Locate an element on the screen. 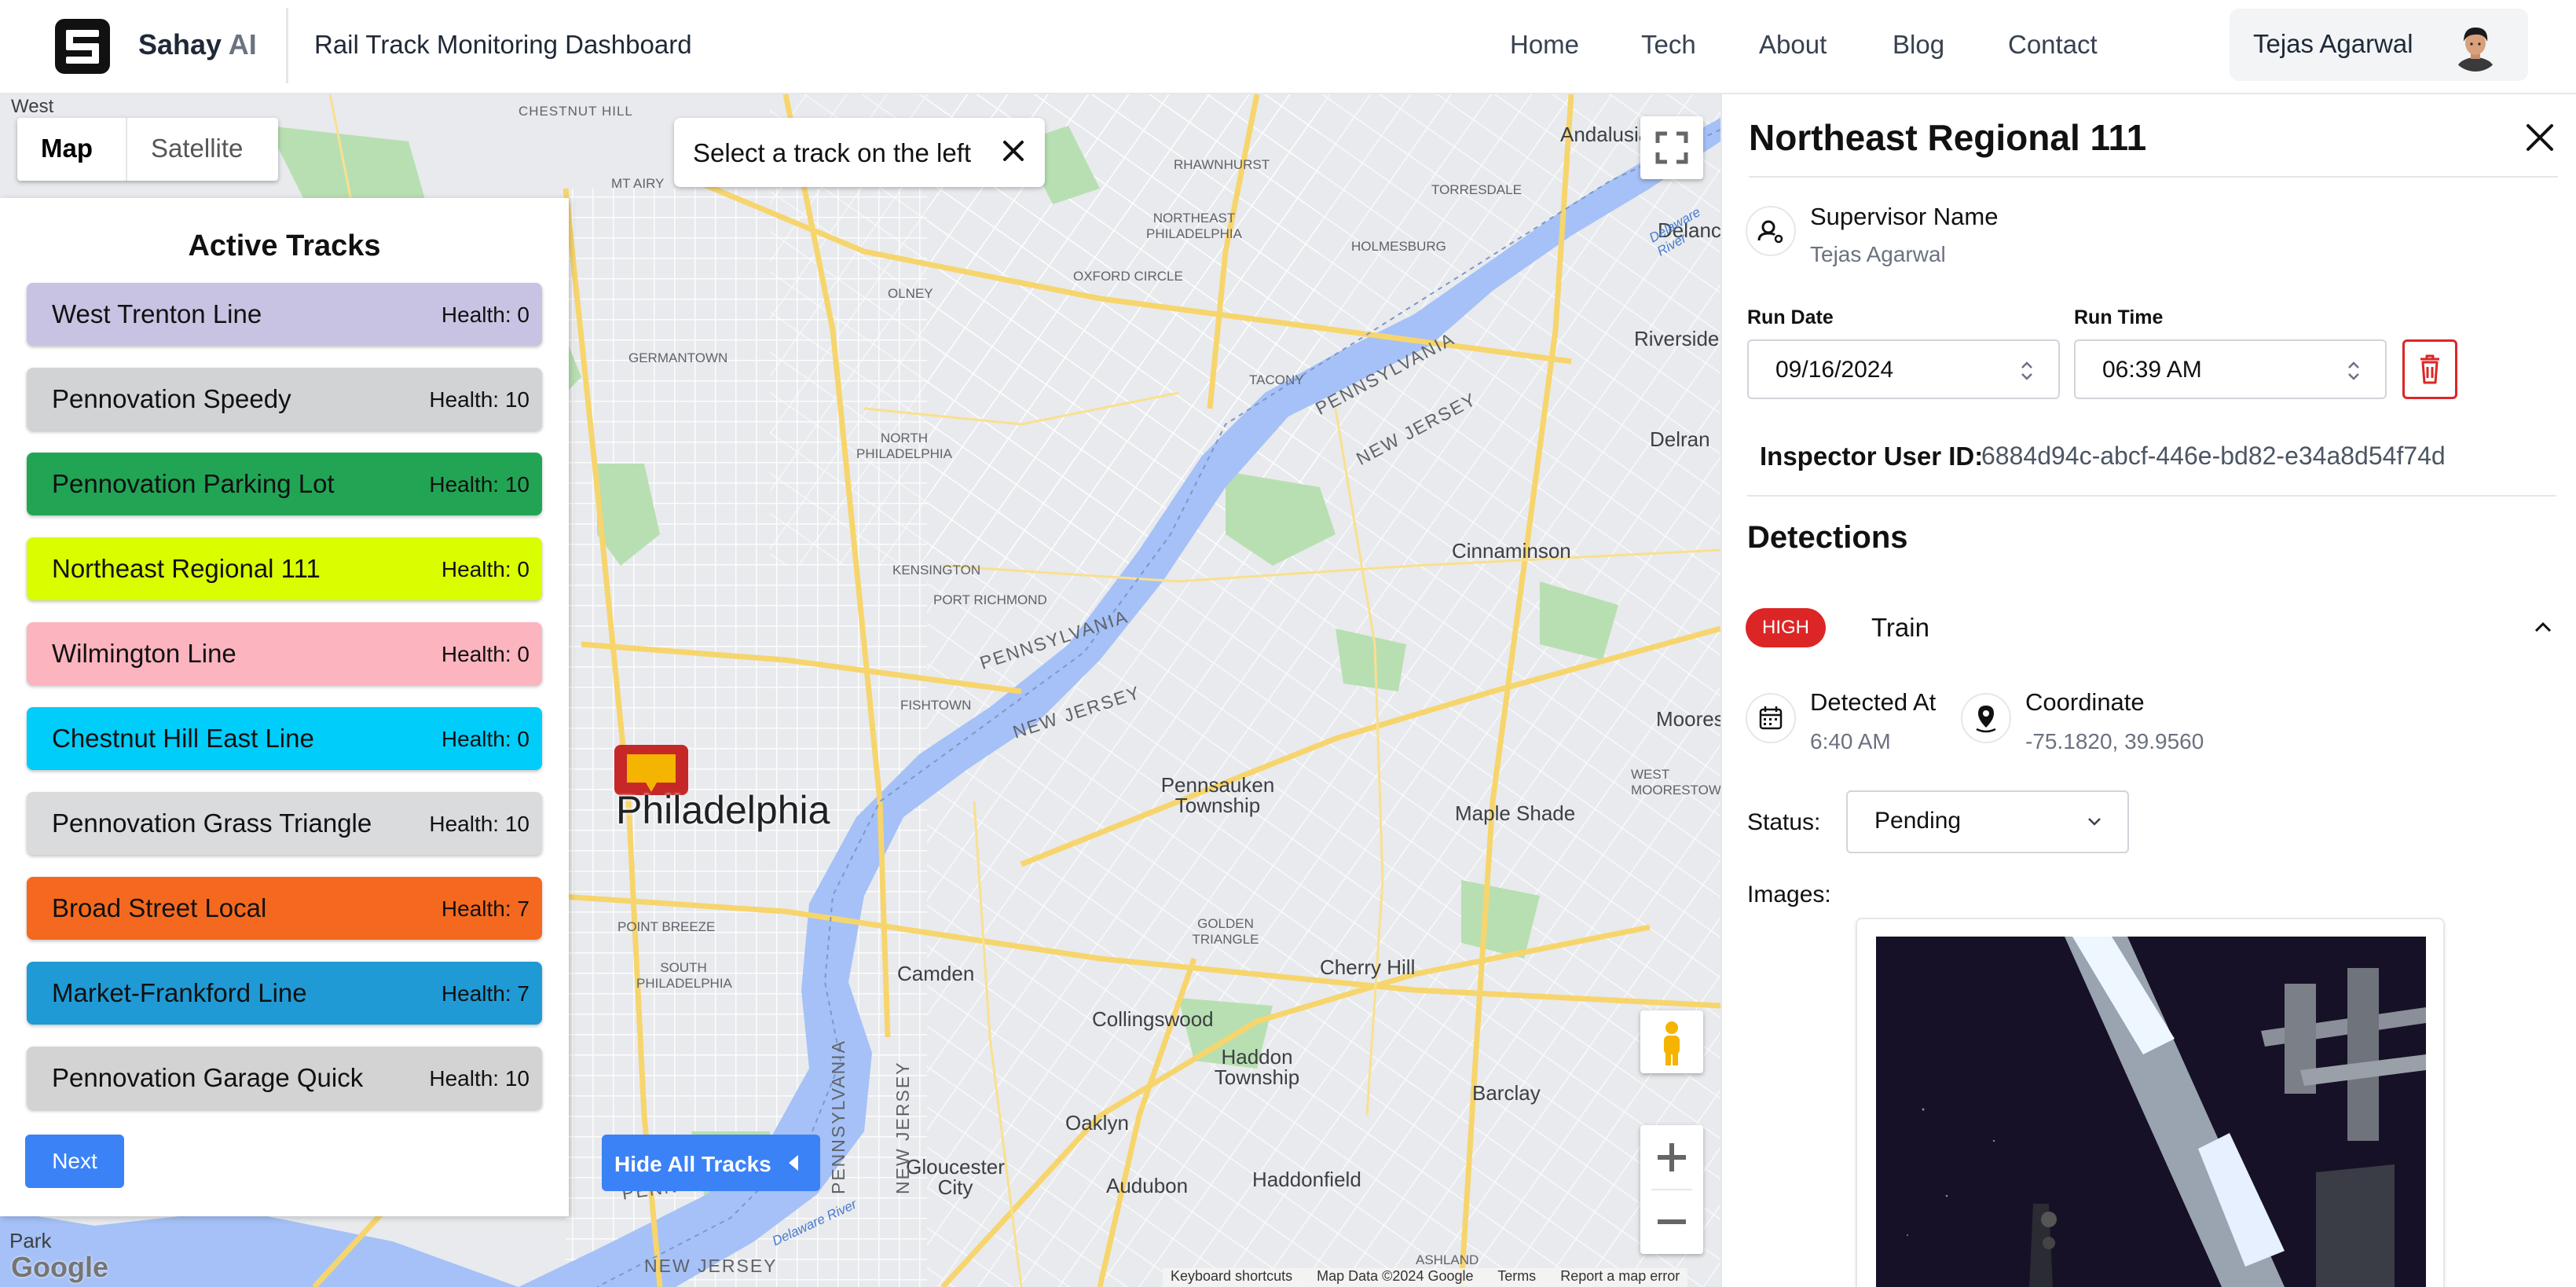 Image resolution: width=2576 pixels, height=1287 pixels. track-item: Pennovation Grass Triangle Health: 10 is located at coordinates (284, 823).